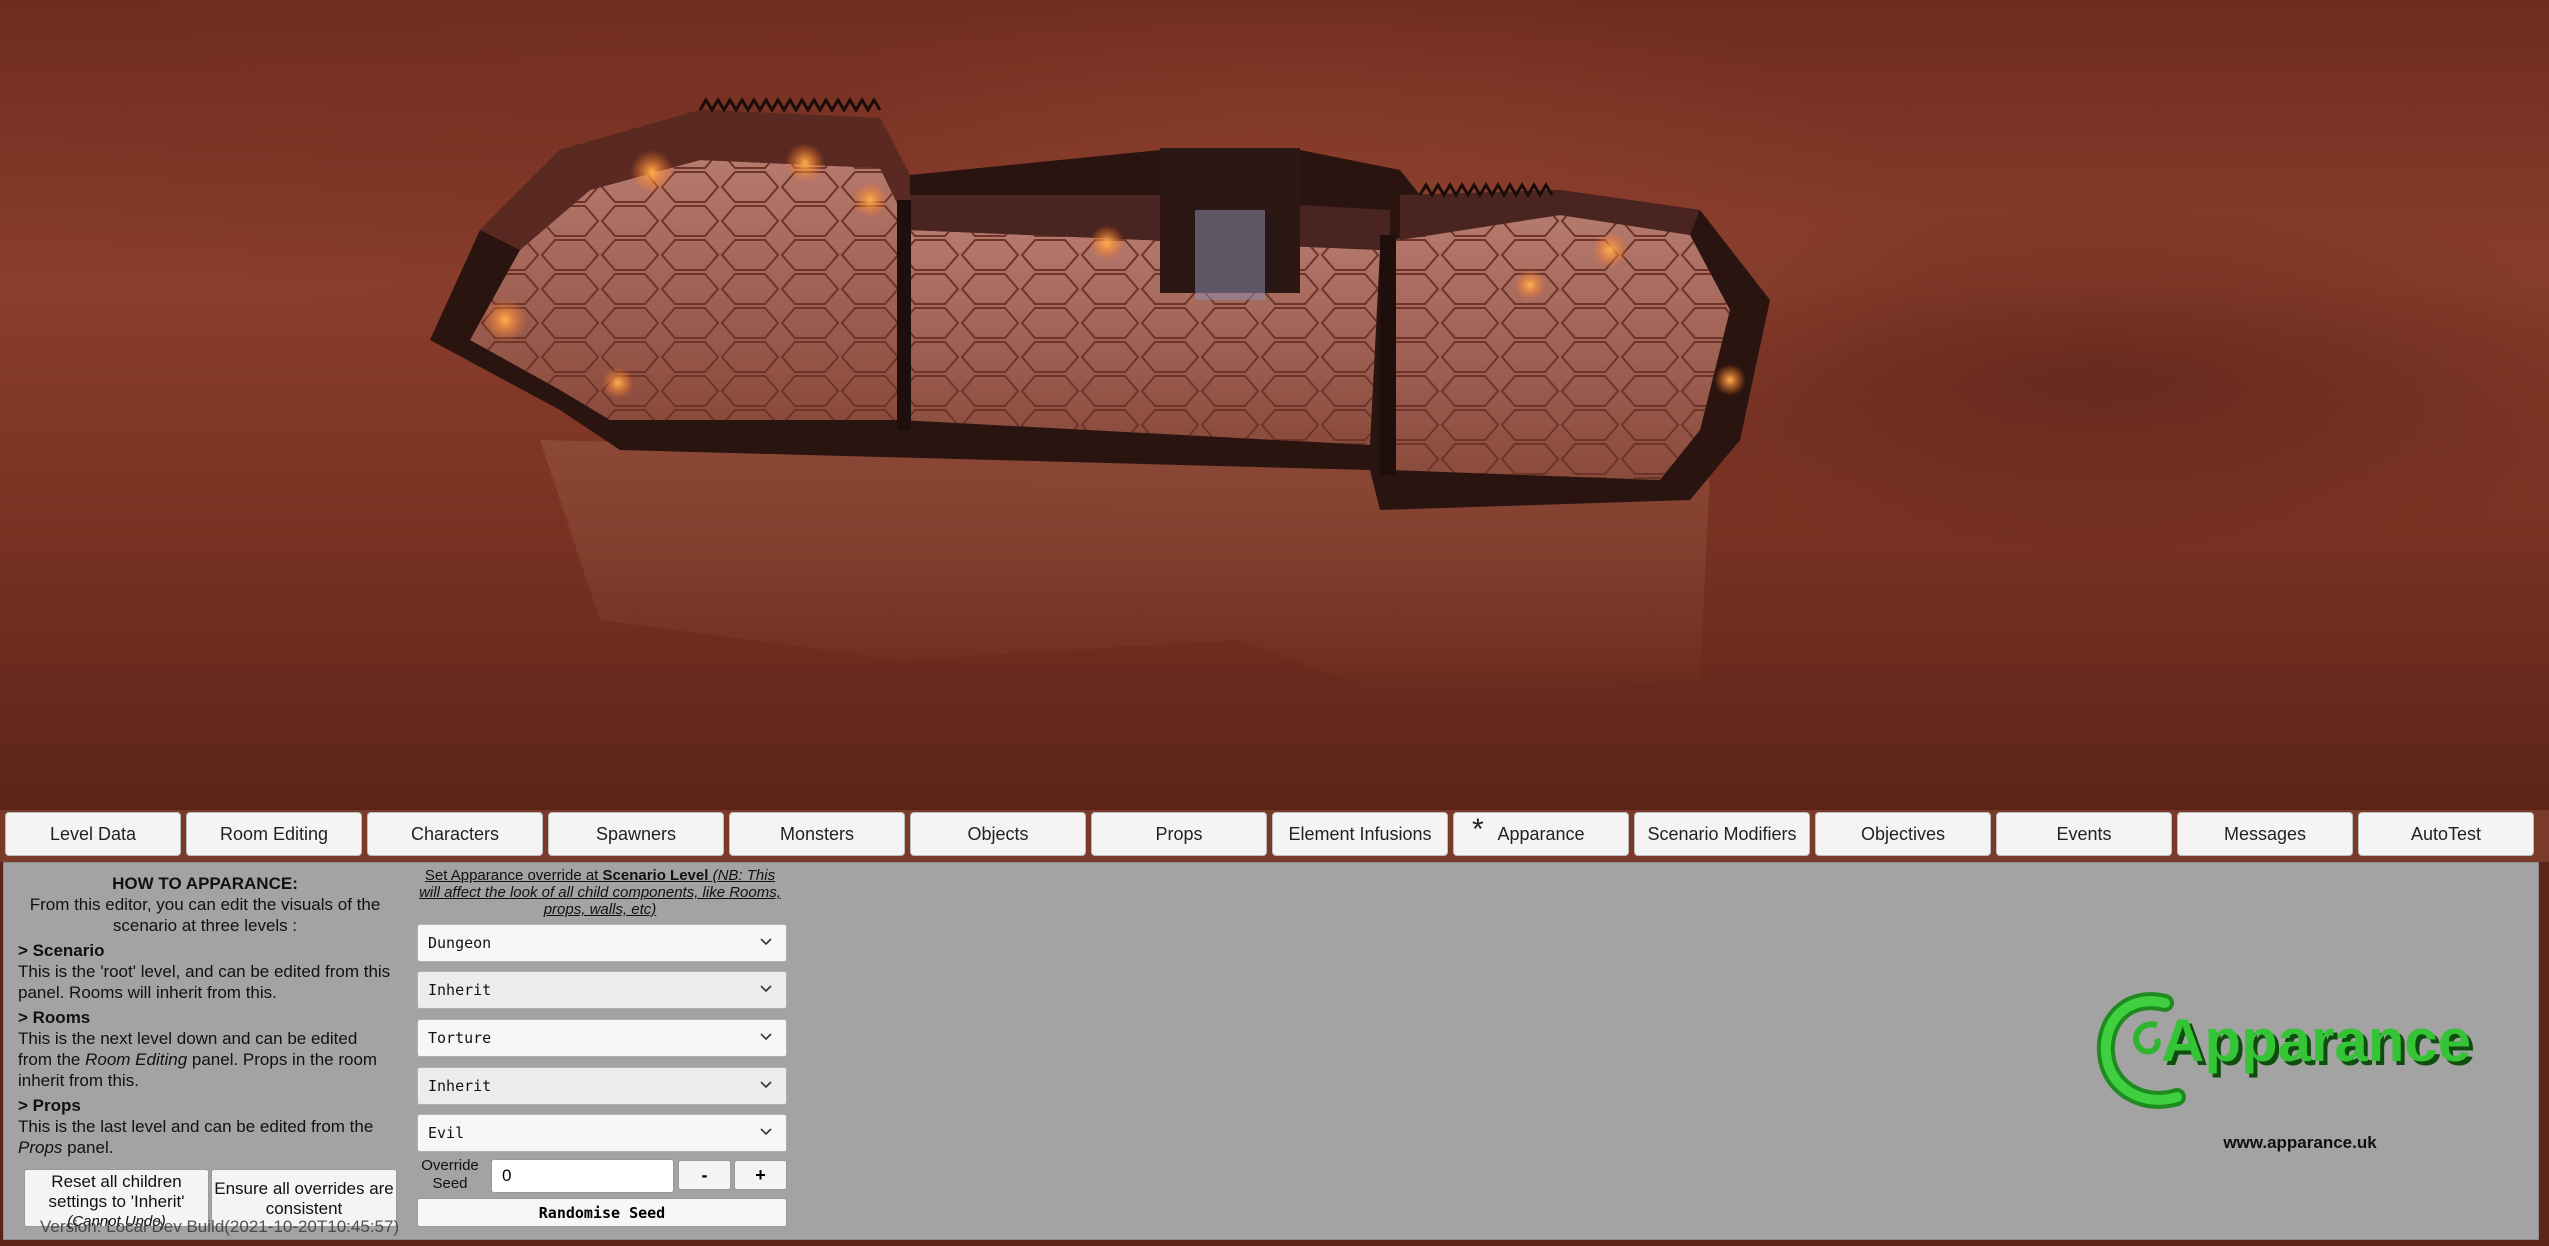 This screenshot has height=1246, width=2549. I want to click on tab-level-data: Level Data, so click(93, 834).